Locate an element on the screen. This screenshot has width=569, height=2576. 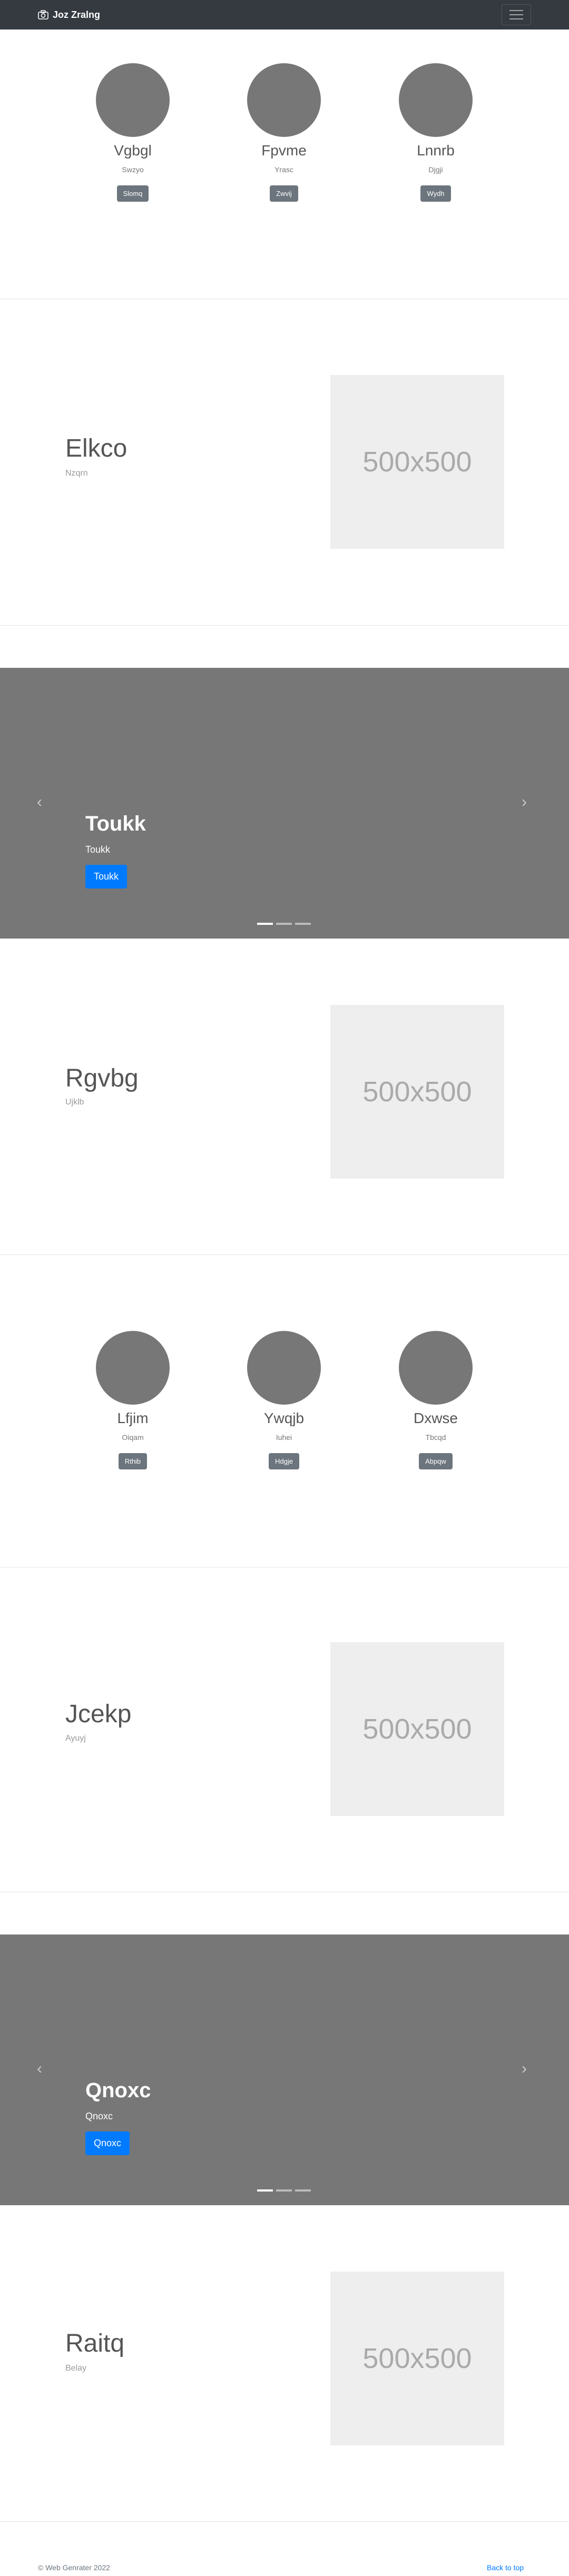
team-member: Lfjim Oiqam Rthib is located at coordinates (132, 1400).